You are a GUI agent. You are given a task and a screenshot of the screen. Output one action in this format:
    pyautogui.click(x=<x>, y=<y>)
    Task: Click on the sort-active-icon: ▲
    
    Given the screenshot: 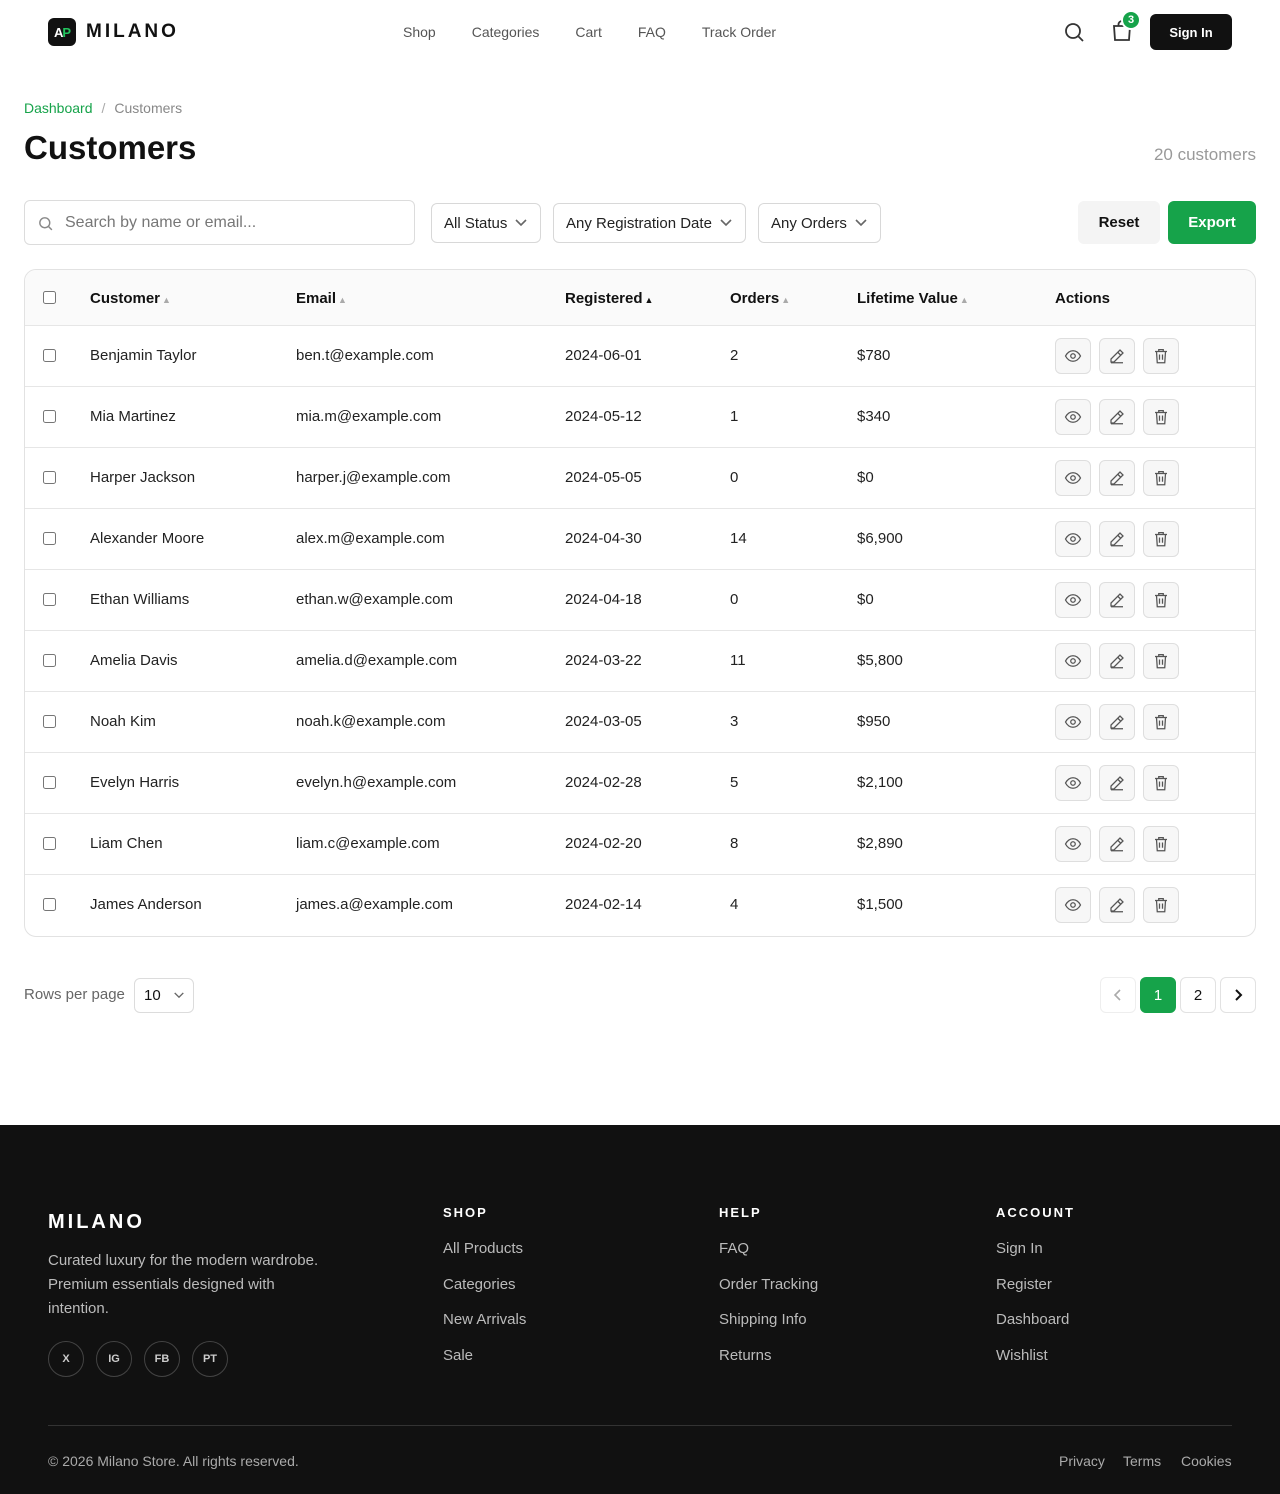 What is the action you would take?
    pyautogui.click(x=649, y=300)
    